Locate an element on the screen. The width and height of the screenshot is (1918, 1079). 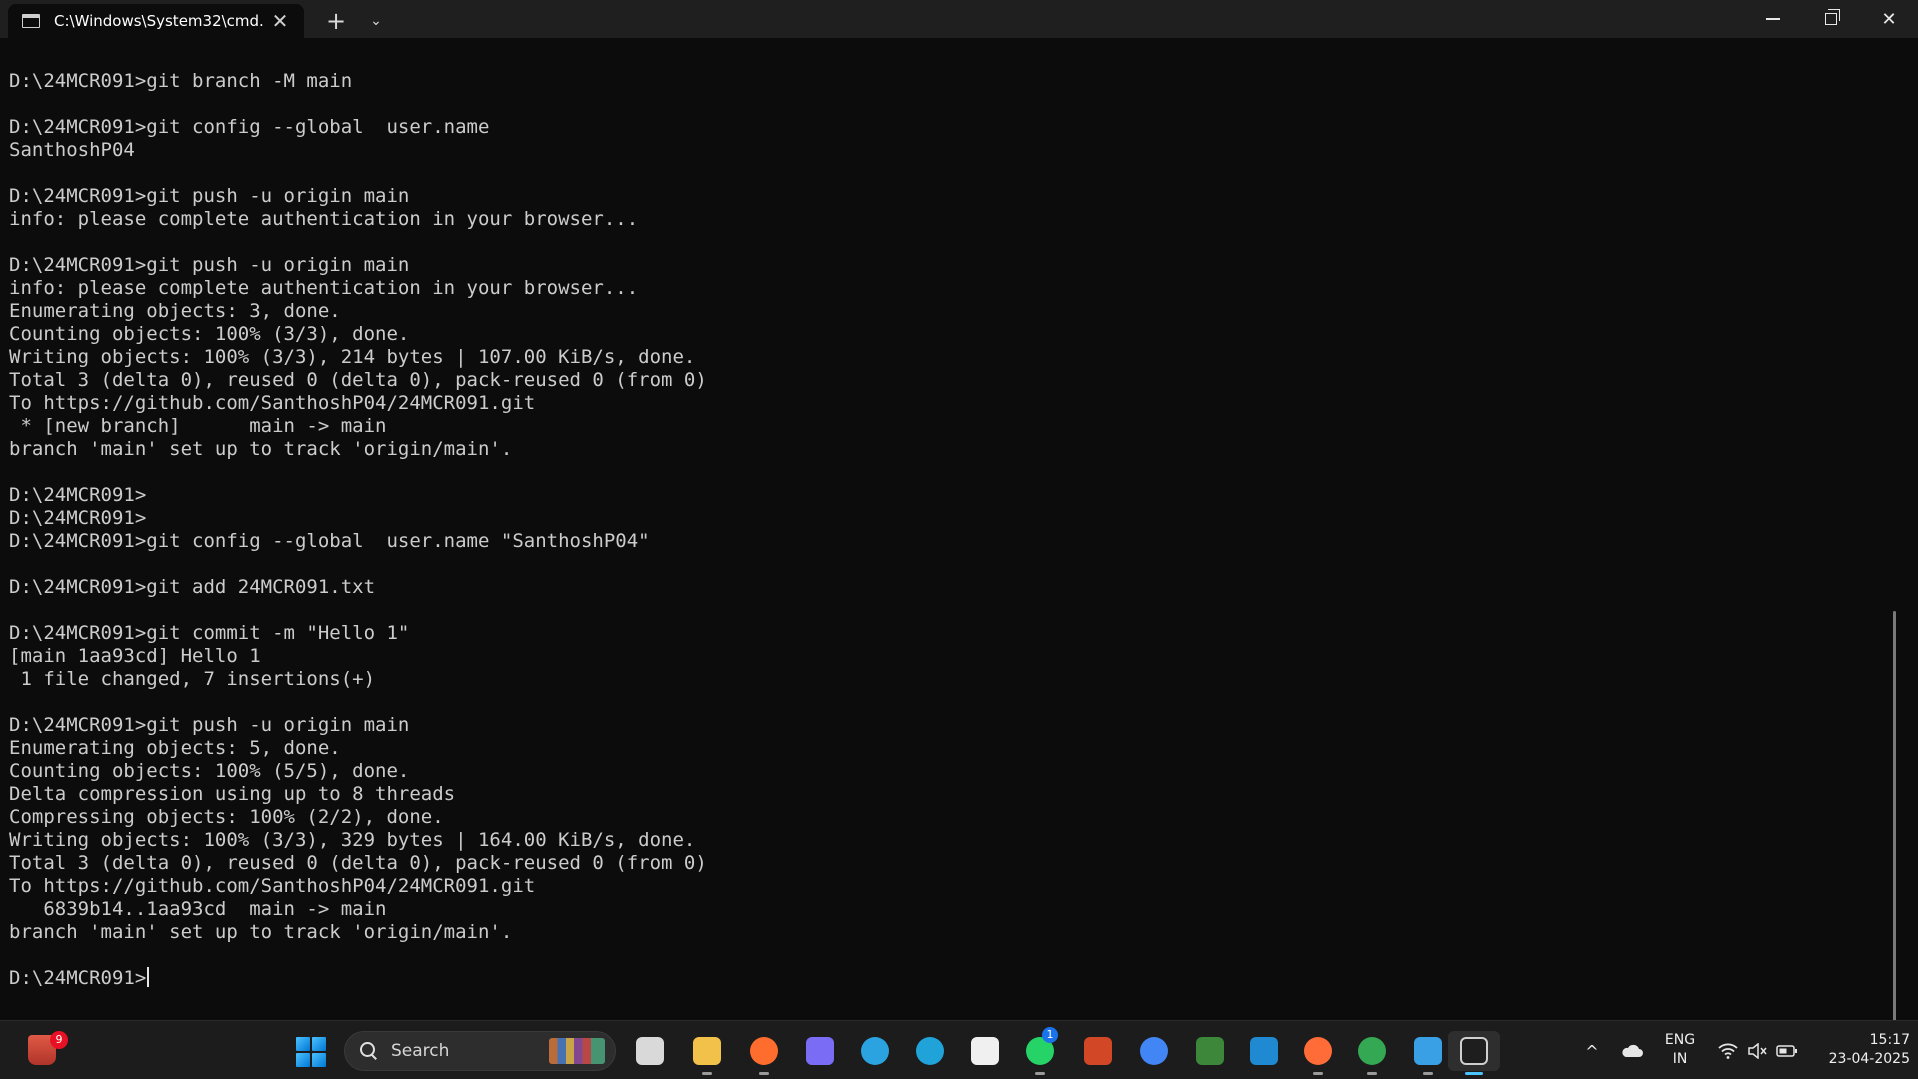
telegram-taskbar-button is located at coordinates (875, 1051).